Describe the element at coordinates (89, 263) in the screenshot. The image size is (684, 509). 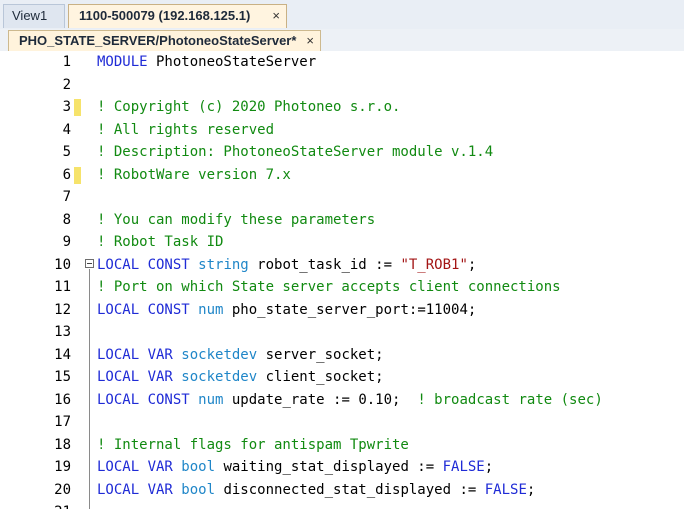
I see `fold-toggle-icon` at that location.